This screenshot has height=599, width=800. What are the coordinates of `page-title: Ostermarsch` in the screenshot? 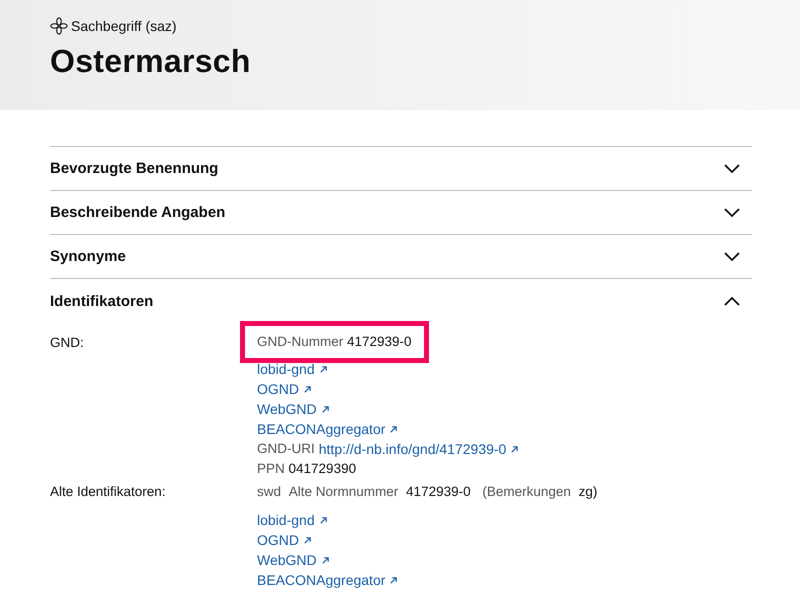 It's located at (151, 61).